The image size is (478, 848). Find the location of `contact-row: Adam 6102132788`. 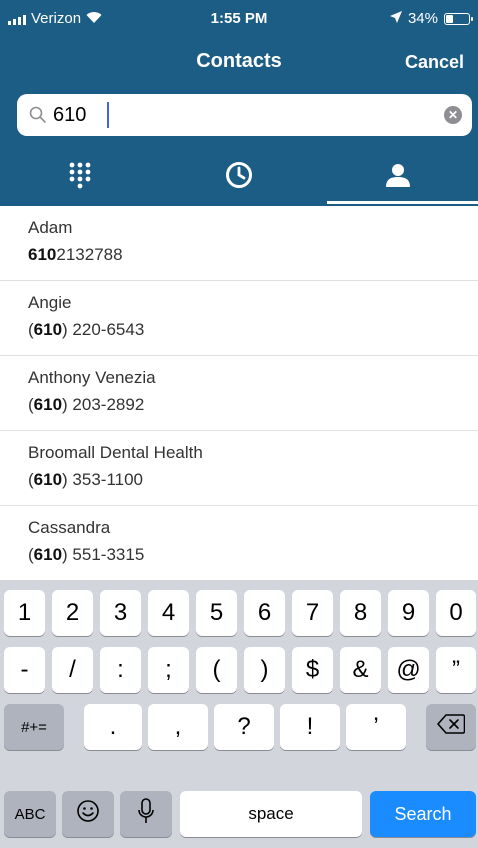

contact-row: Adam 6102132788 is located at coordinates (239, 243).